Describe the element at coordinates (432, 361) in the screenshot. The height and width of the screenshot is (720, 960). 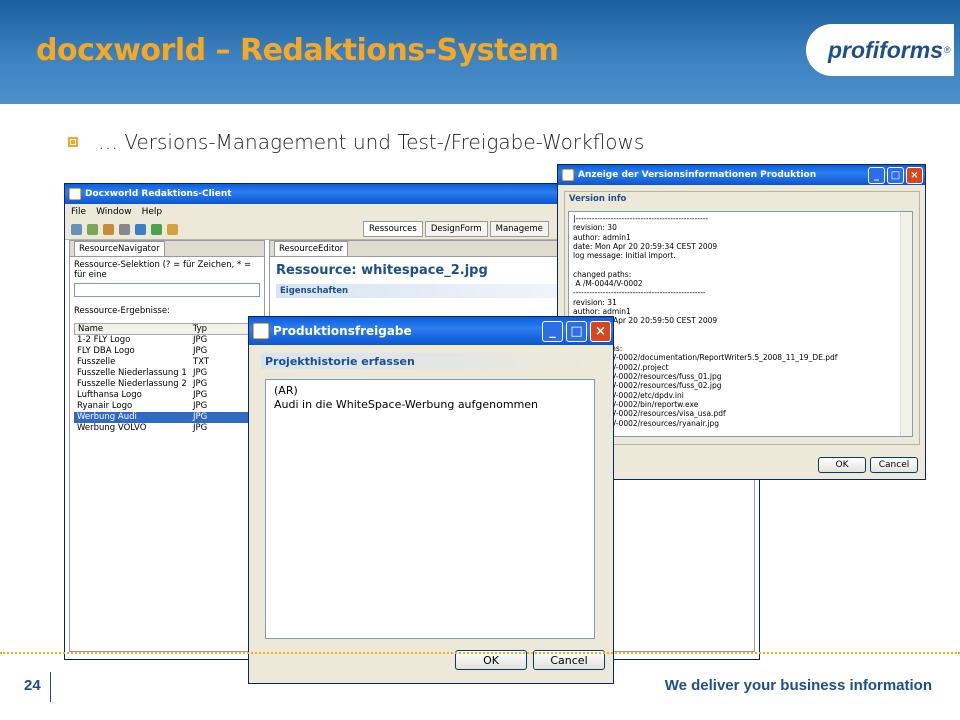
I see `projekthistorie-label: Projekthistorie erfassen` at that location.